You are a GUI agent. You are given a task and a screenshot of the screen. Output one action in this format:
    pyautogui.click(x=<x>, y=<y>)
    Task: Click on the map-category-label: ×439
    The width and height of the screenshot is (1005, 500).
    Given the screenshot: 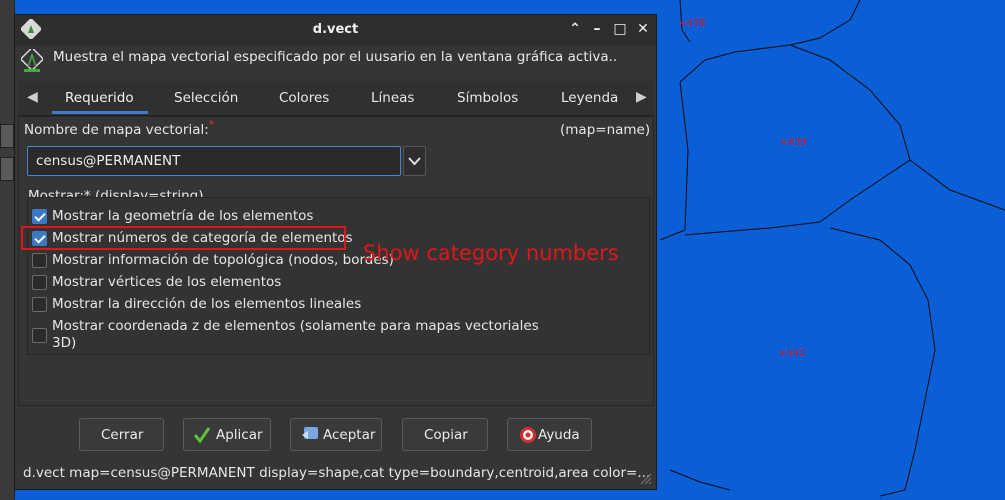 What is the action you would take?
    pyautogui.click(x=793, y=142)
    